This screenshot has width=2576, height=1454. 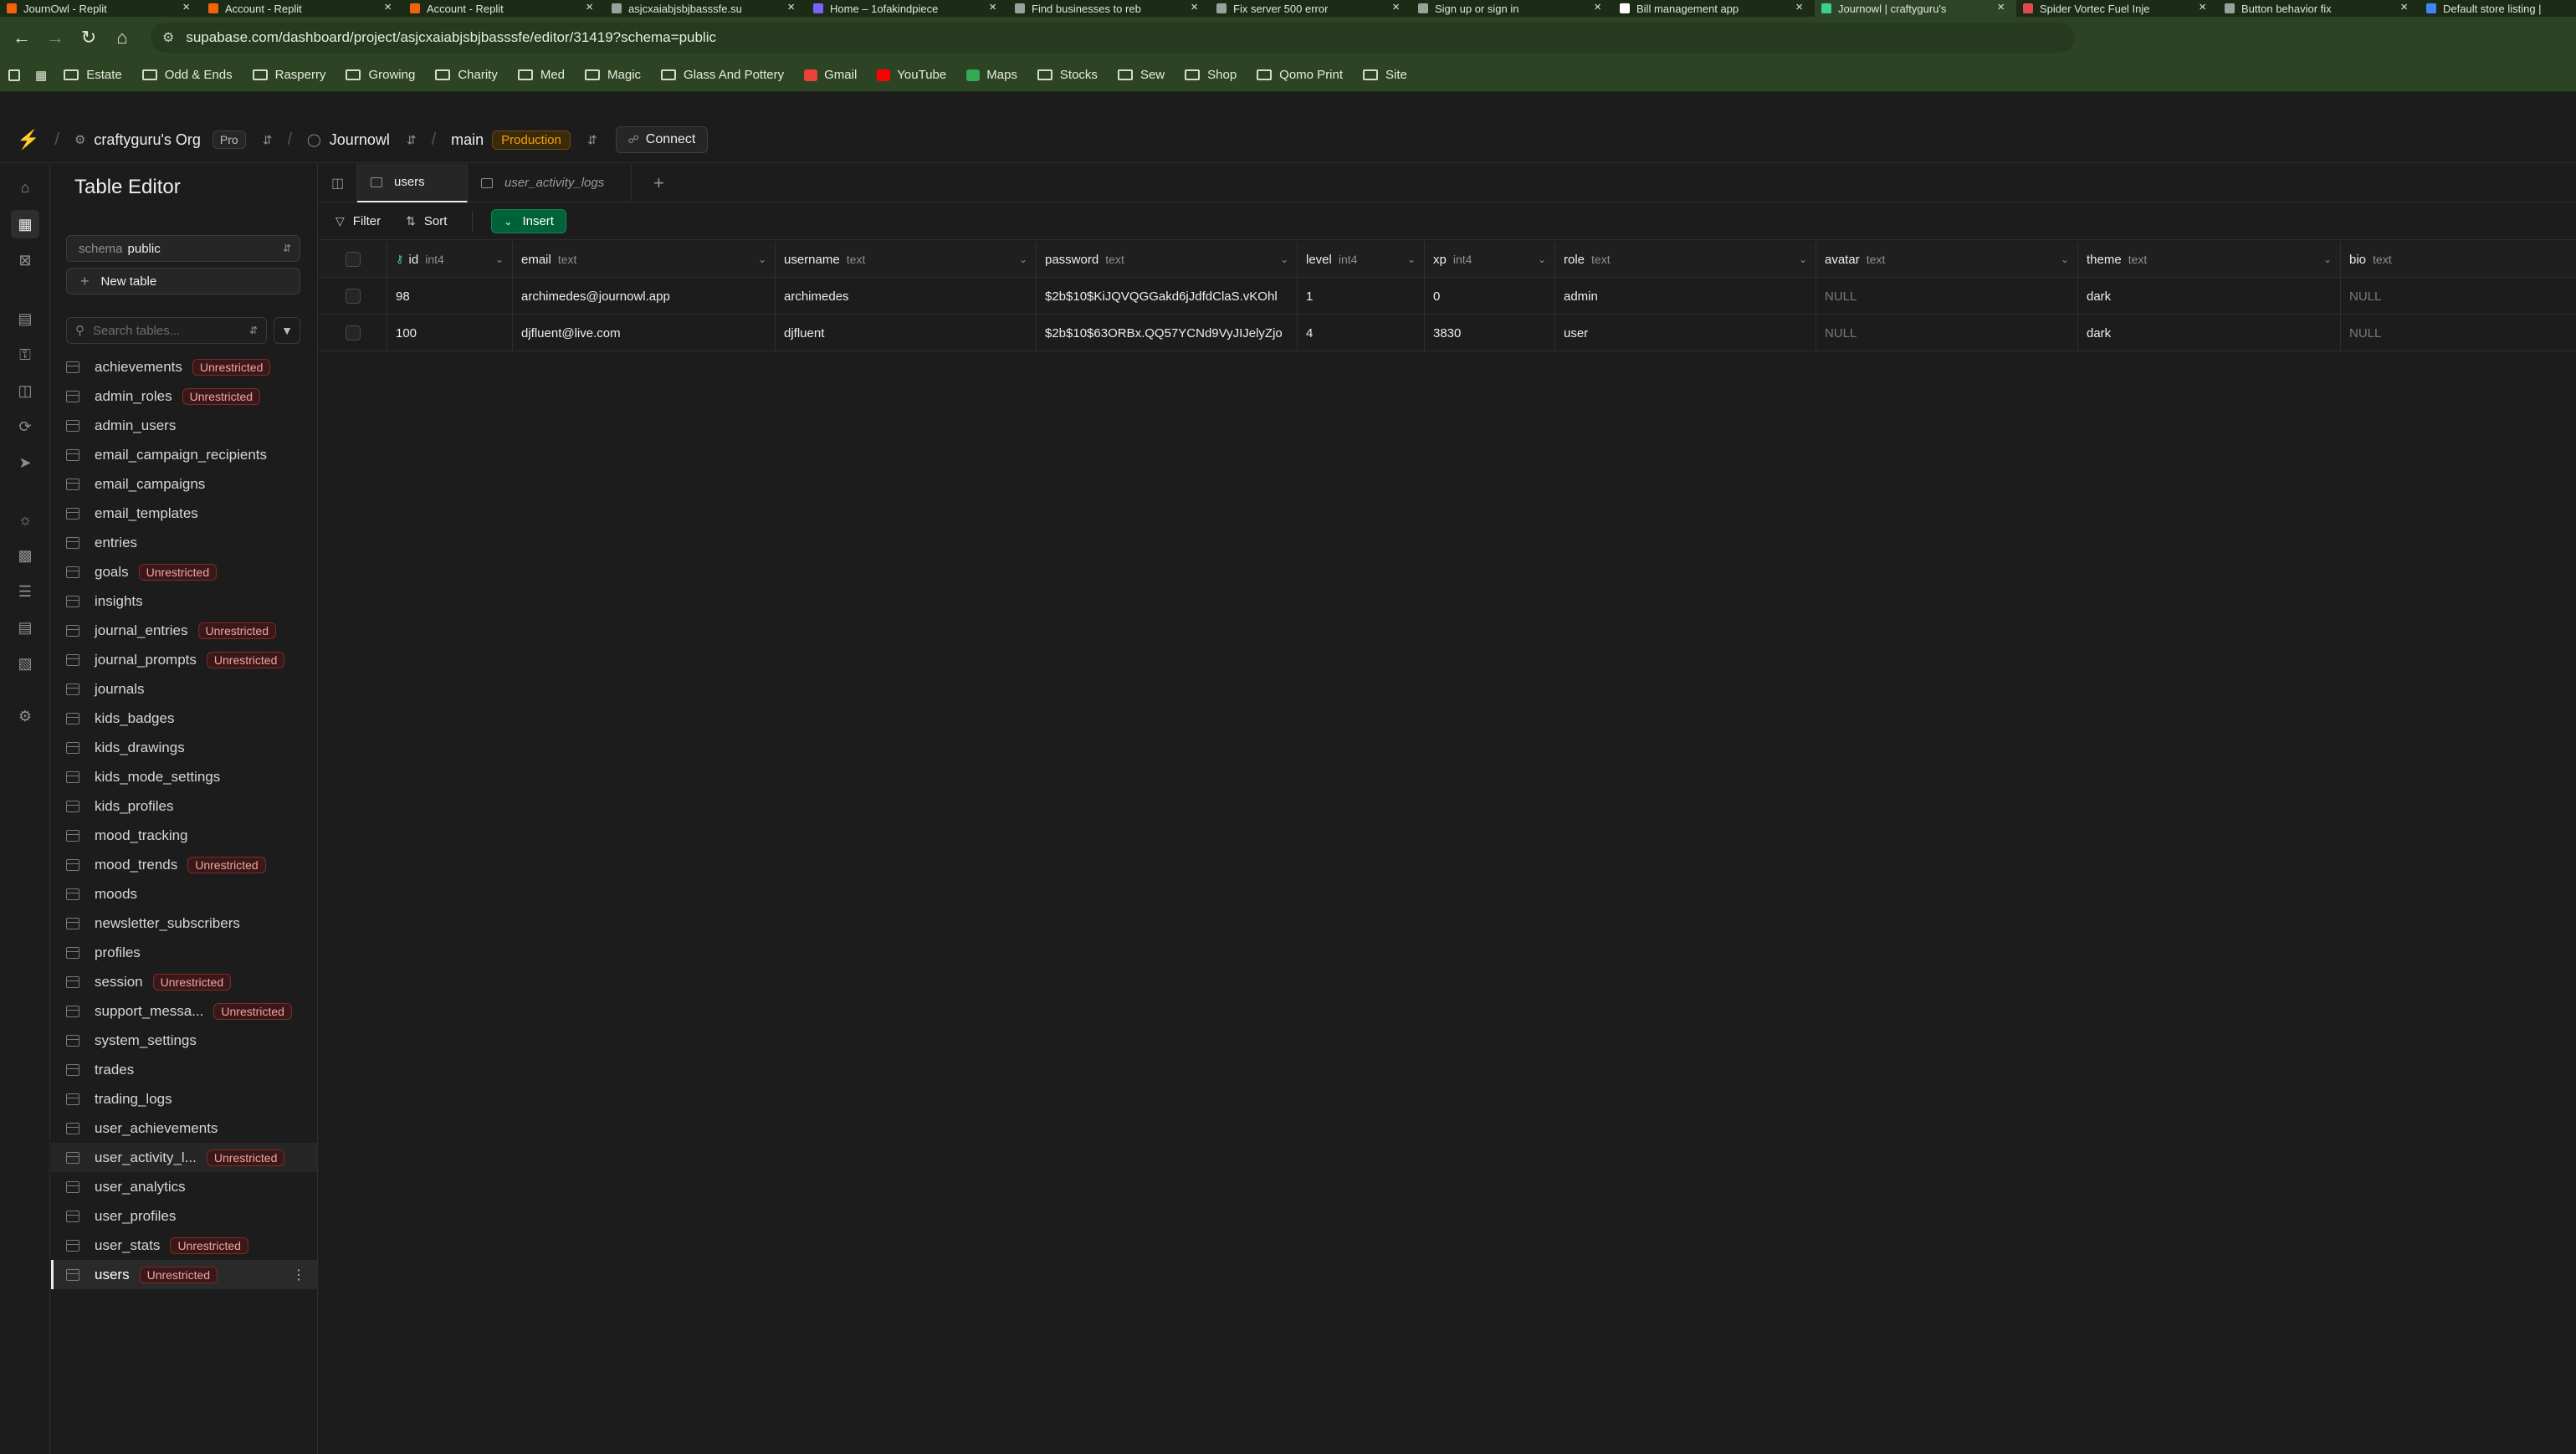 What do you see at coordinates (25, 260) in the screenshot?
I see `sql-editor-icon: ⊠` at bounding box center [25, 260].